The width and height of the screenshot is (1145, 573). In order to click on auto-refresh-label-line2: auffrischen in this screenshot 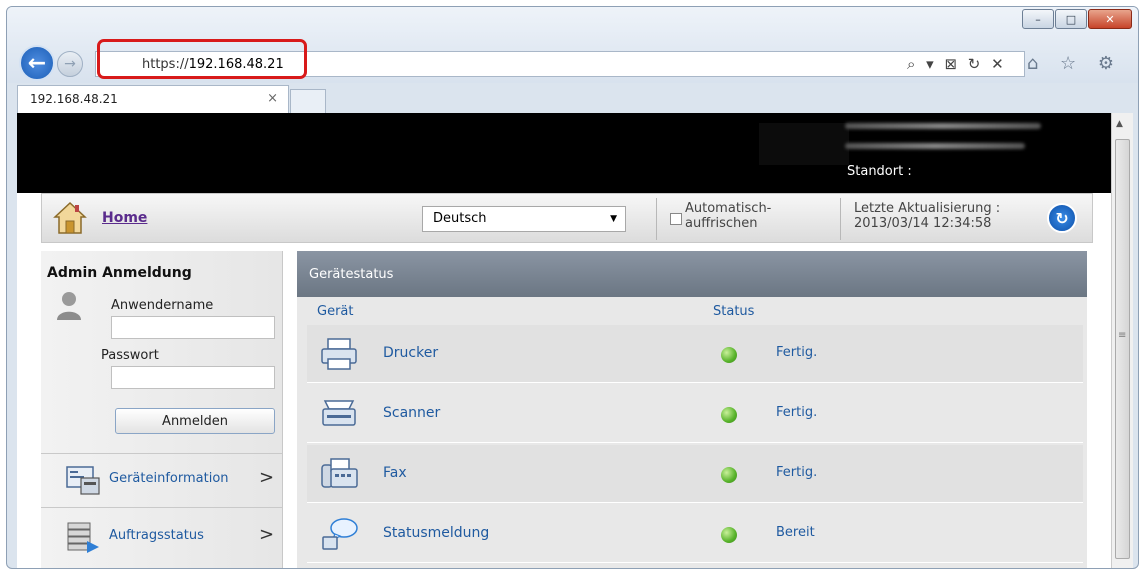, I will do `click(721, 223)`.